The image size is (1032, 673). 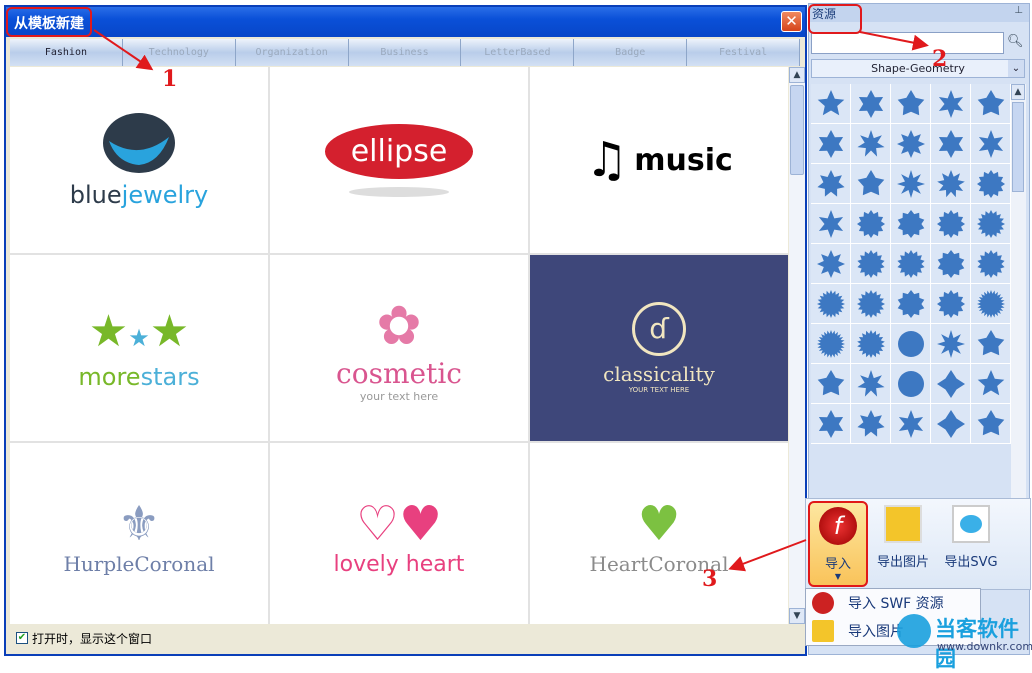 What do you see at coordinates (170, 79) in the screenshot?
I see `annotation-number-1: 1` at bounding box center [170, 79].